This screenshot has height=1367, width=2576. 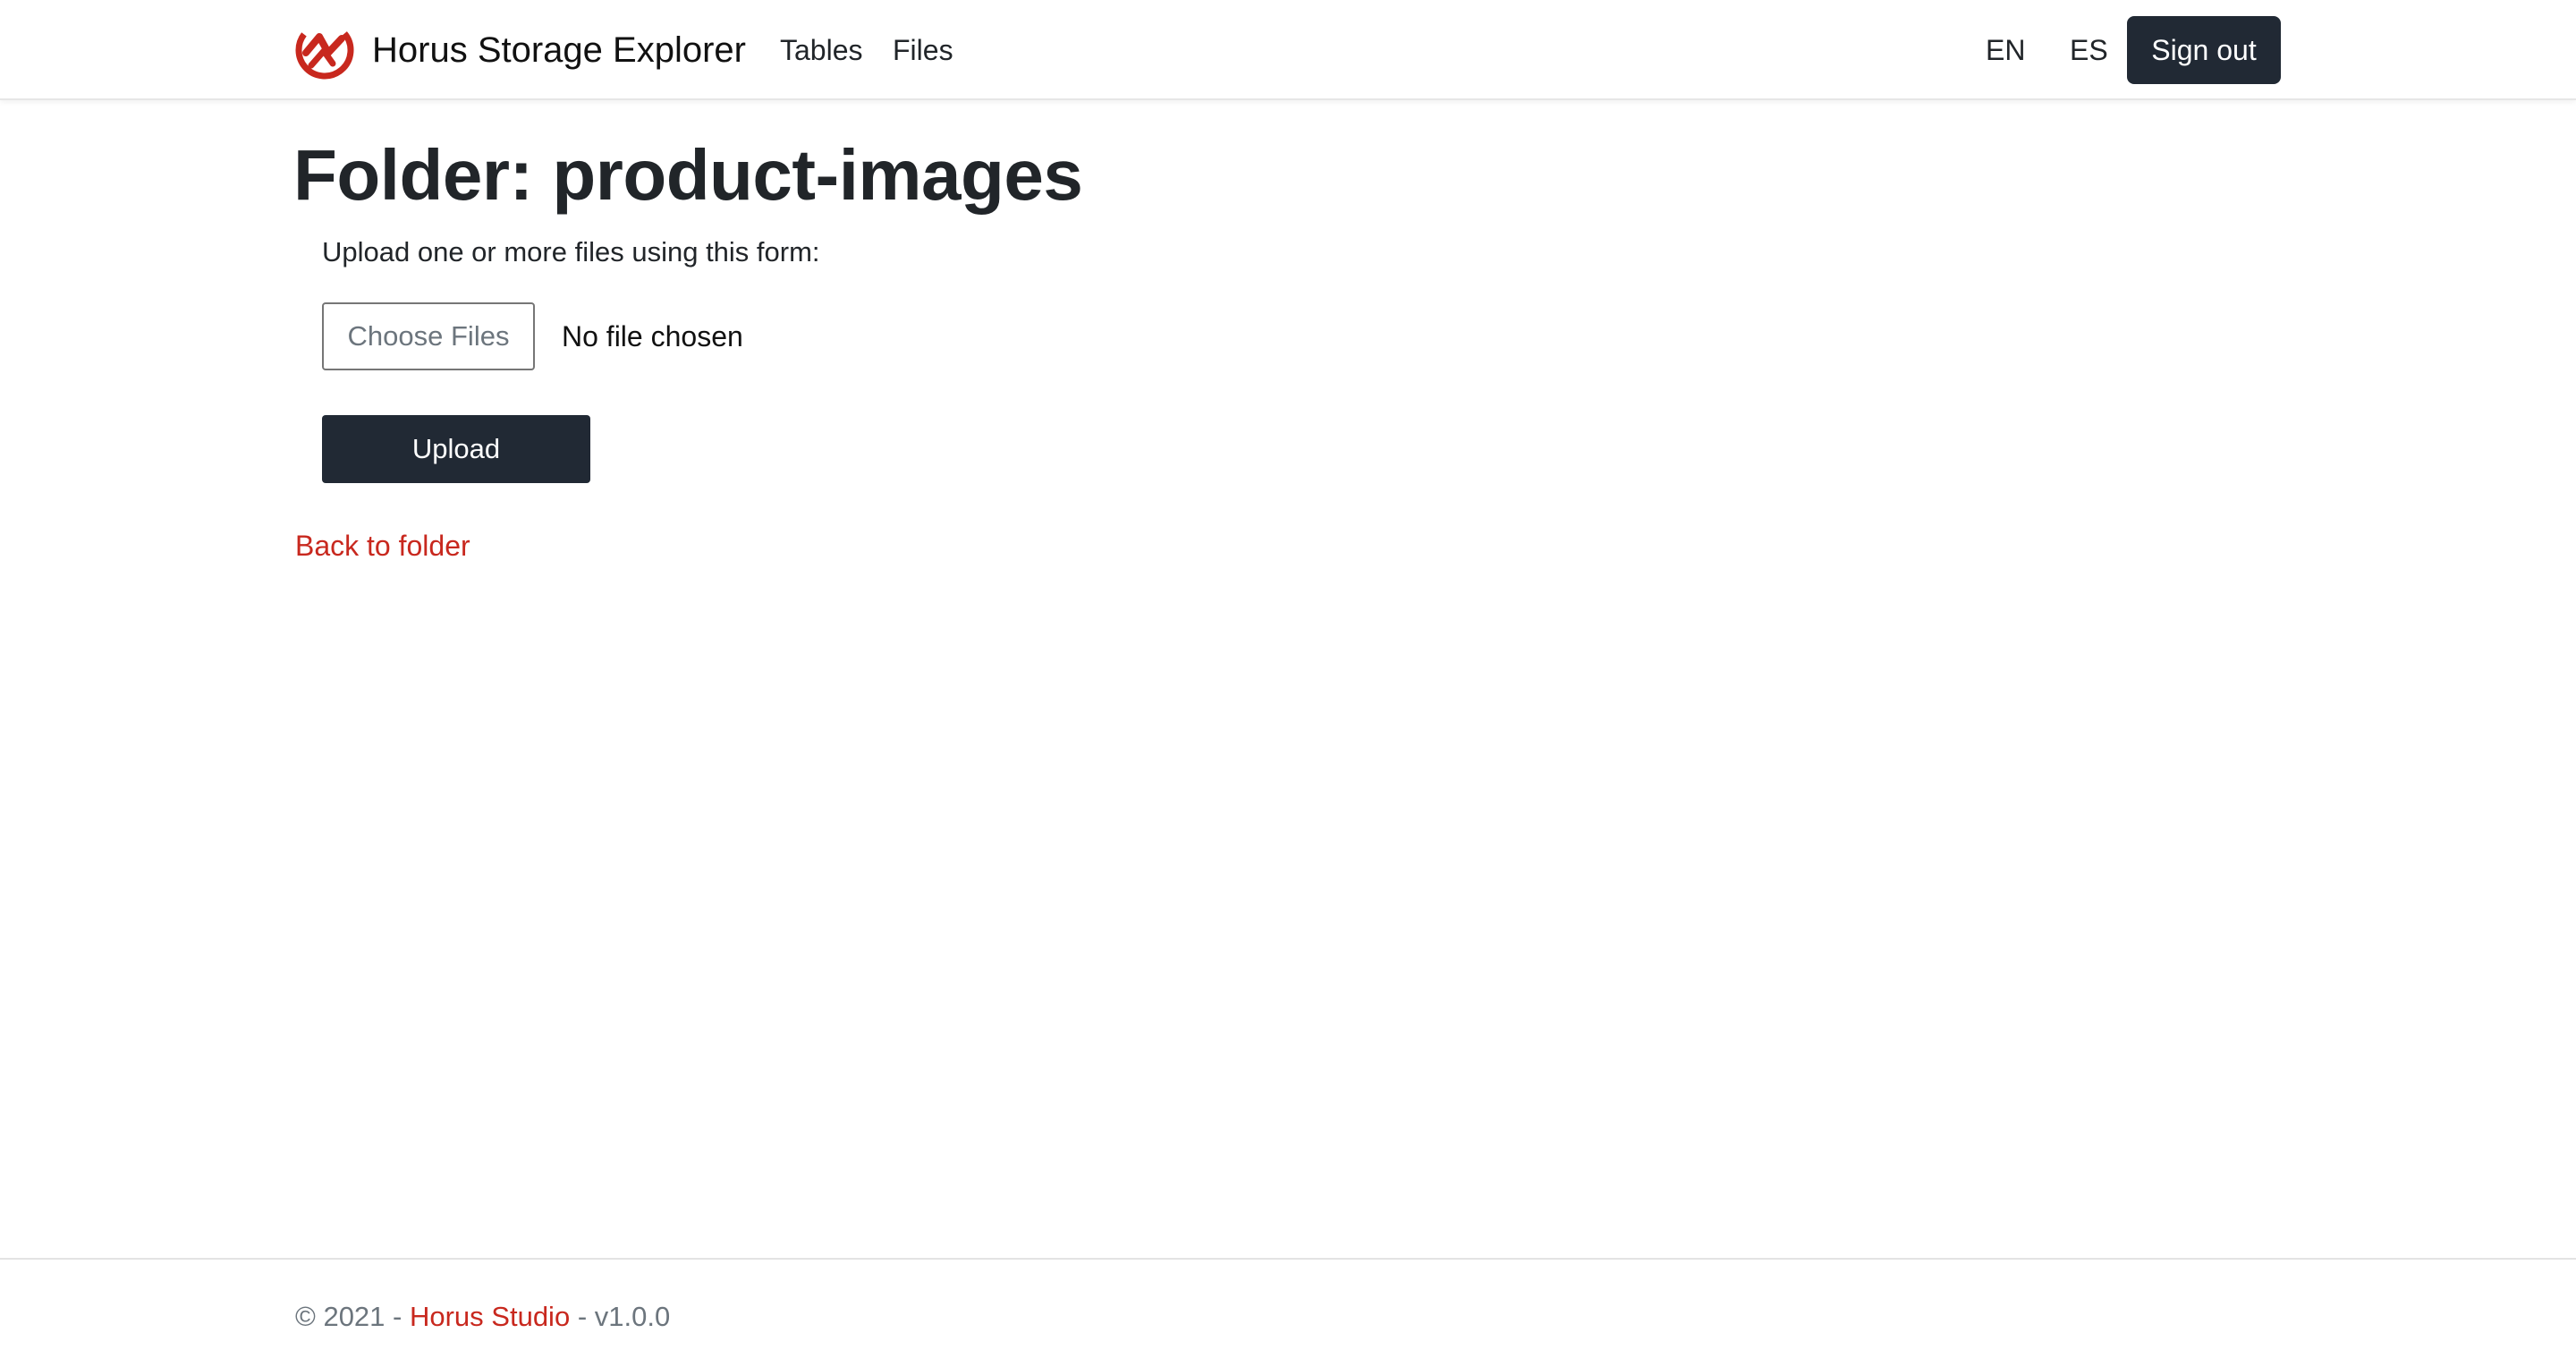 I want to click on brand-link: Horus Storage Explorer, so click(x=520, y=50).